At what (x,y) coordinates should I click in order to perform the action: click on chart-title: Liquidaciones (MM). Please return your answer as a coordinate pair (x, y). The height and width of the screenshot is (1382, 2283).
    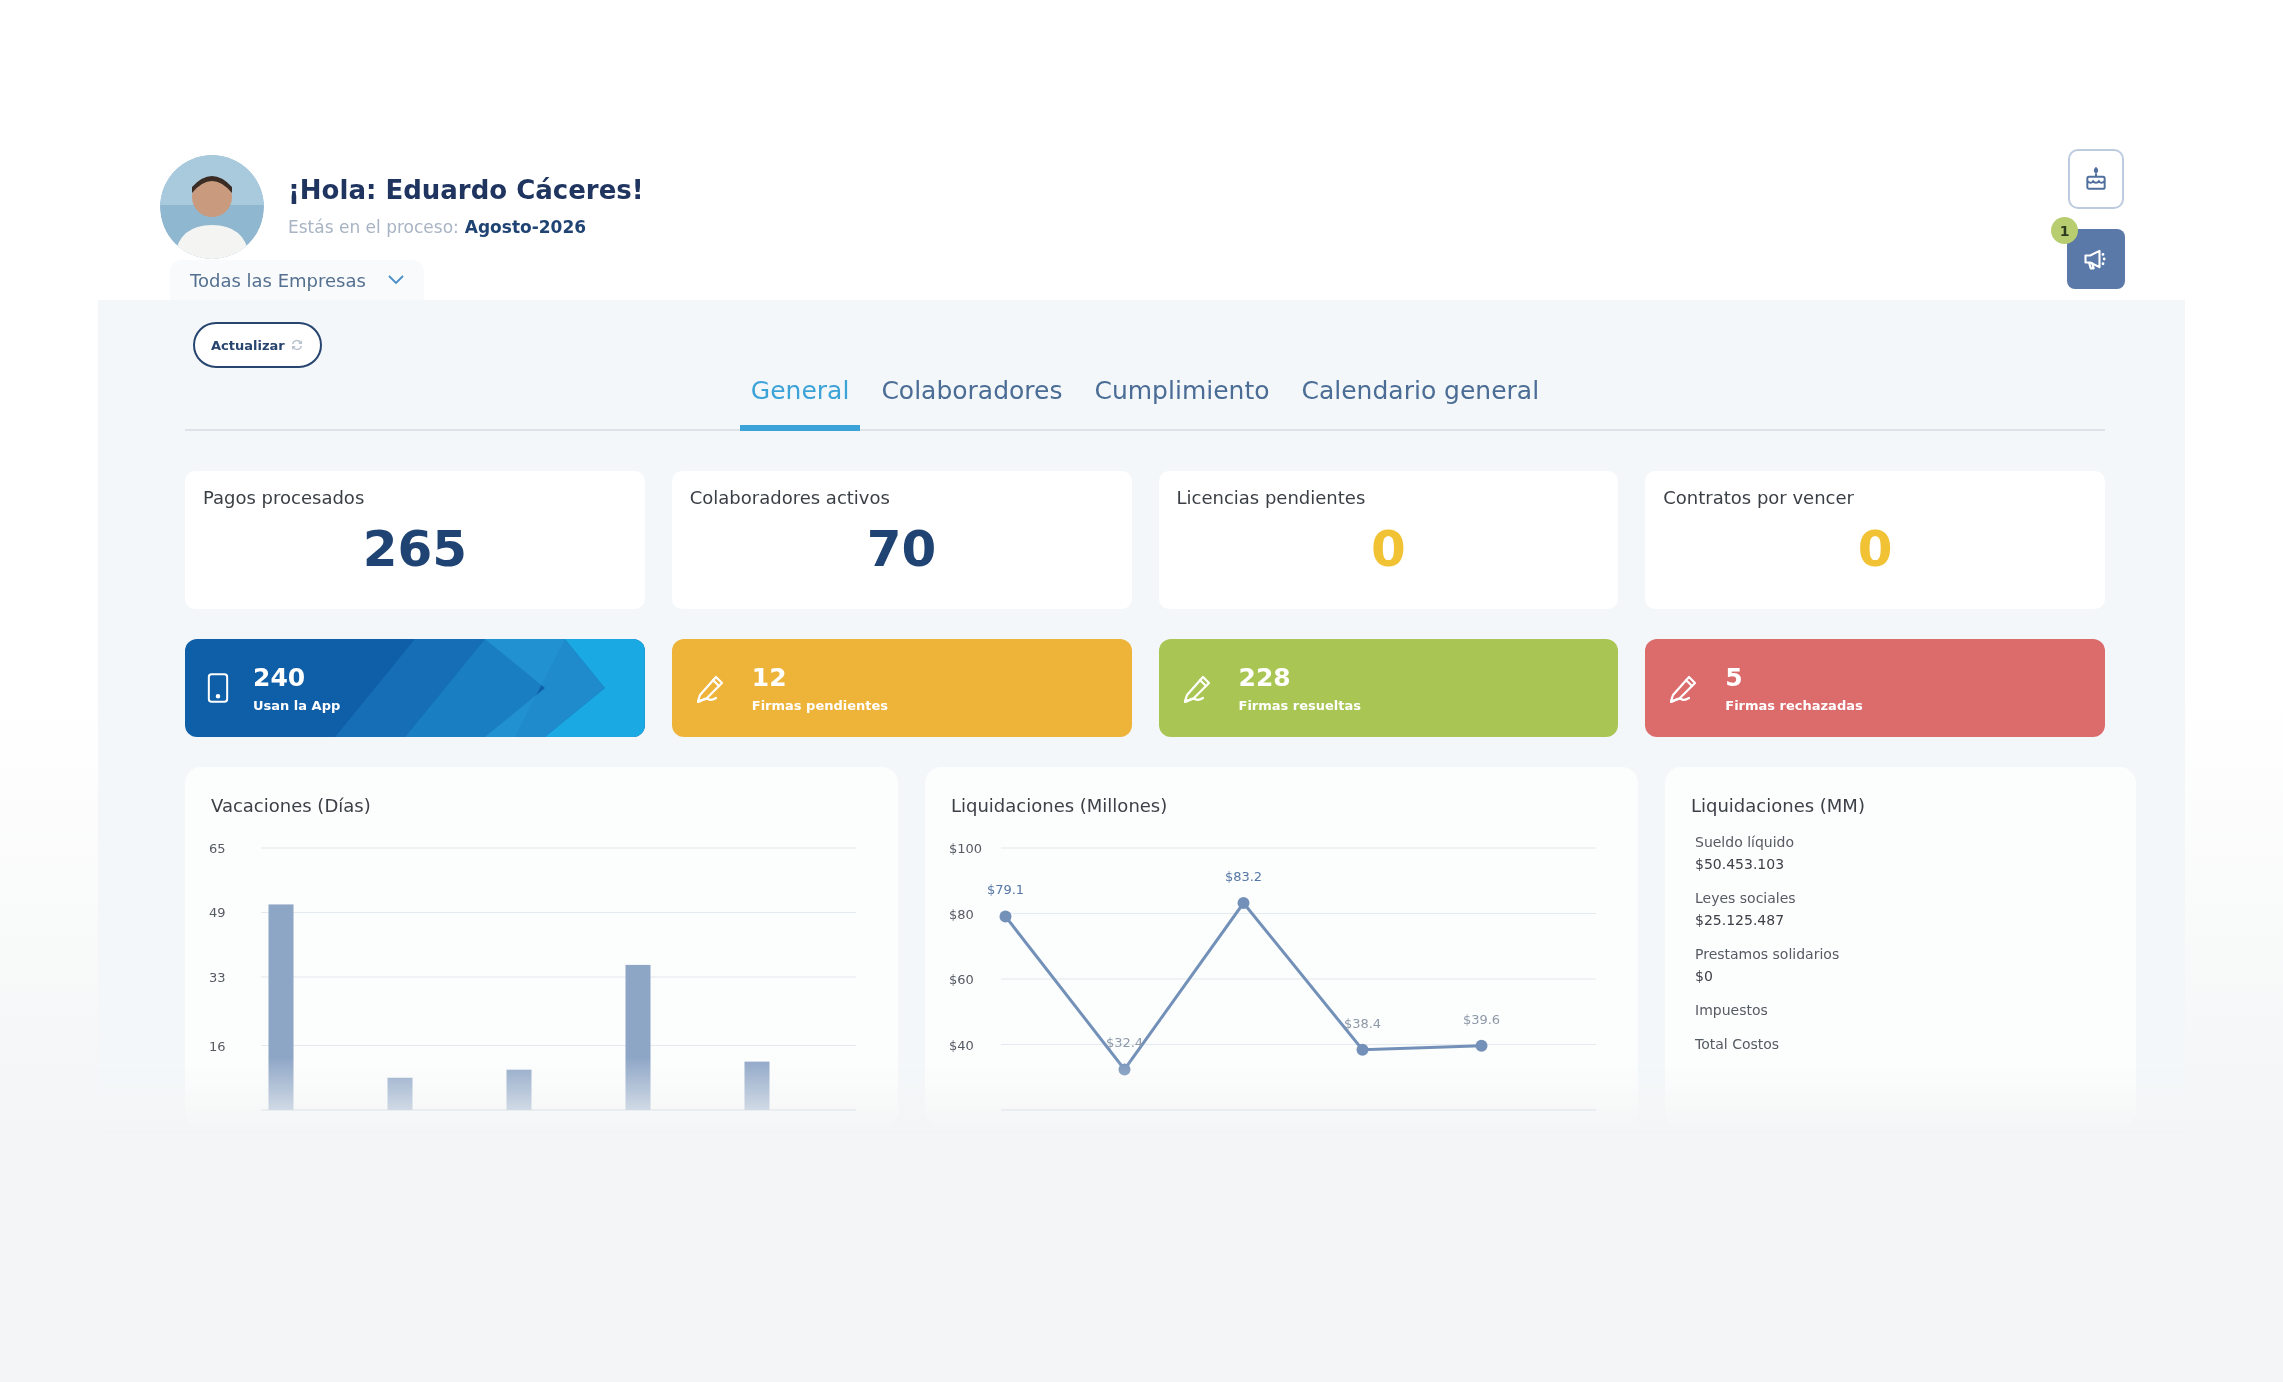
    Looking at the image, I should click on (1778, 805).